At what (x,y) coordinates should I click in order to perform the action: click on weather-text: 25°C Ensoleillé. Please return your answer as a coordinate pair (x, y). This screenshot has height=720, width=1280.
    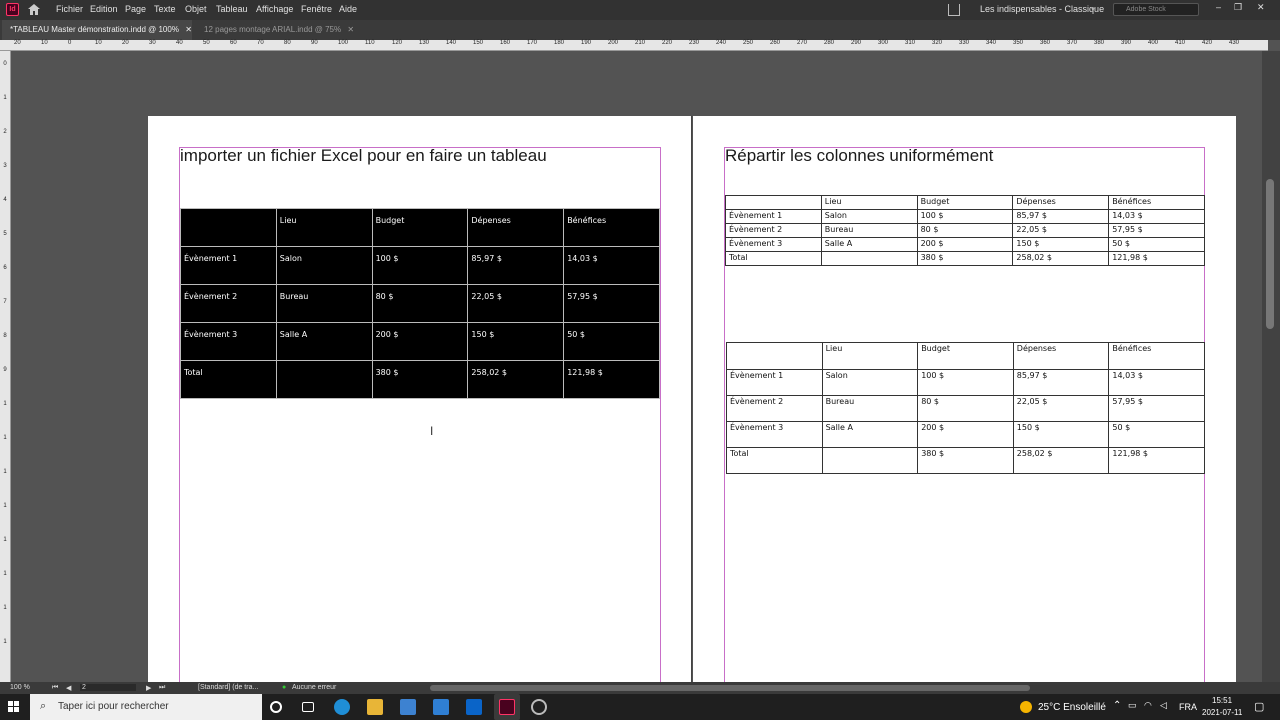
    Looking at the image, I should click on (1072, 707).